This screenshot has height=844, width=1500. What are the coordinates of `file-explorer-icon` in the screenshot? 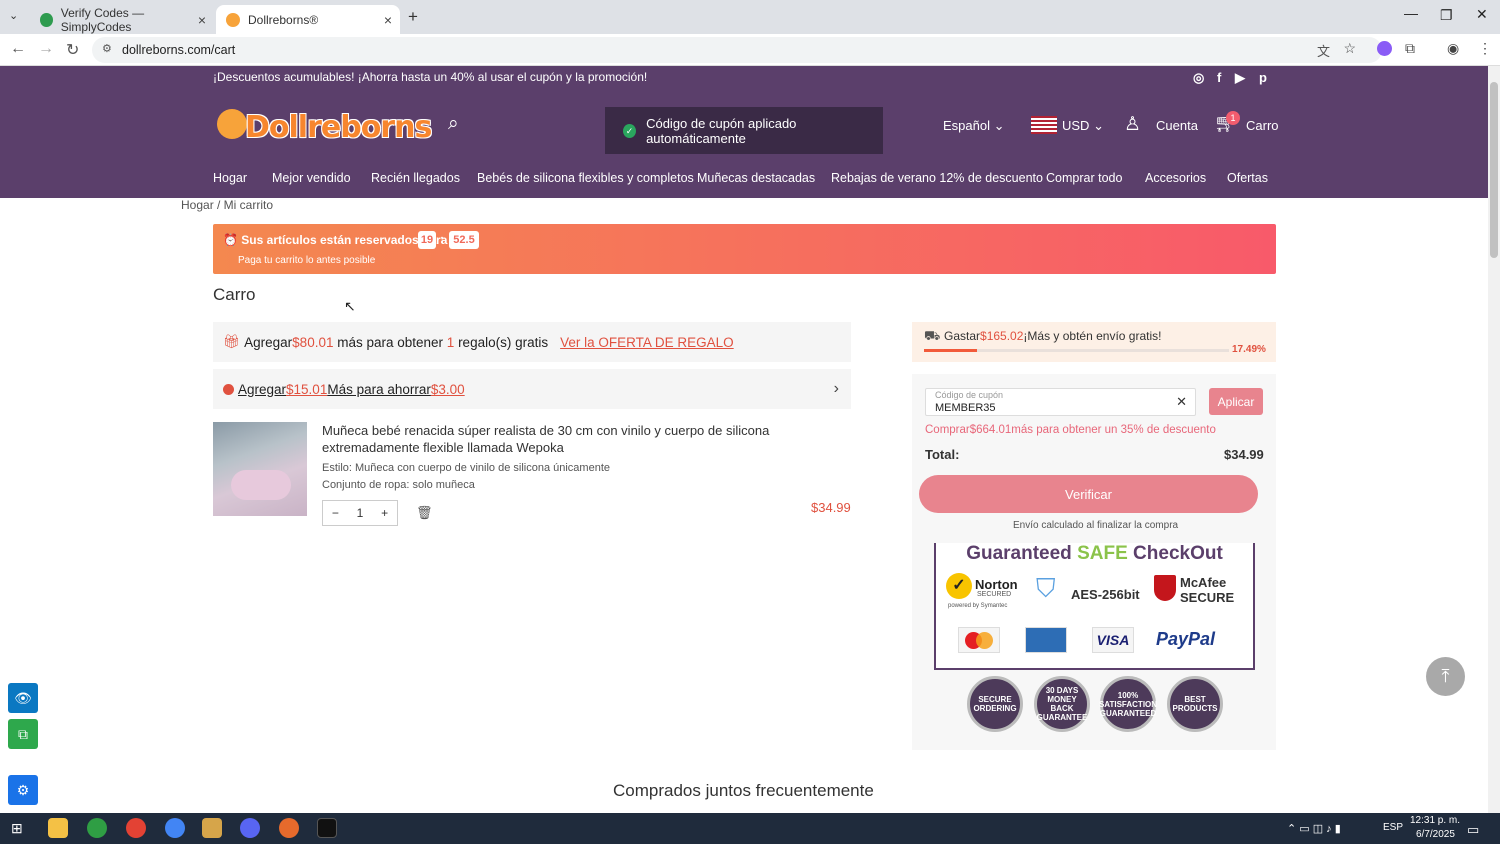 It's located at (58, 828).